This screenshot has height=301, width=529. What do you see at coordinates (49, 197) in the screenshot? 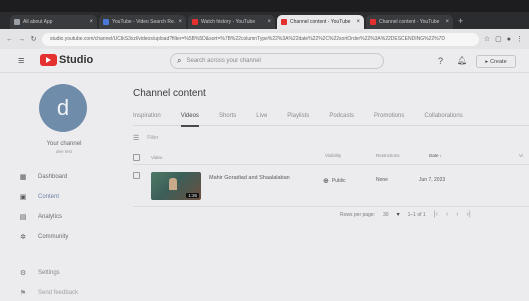
I see `sidebar-item-label: Content` at bounding box center [49, 197].